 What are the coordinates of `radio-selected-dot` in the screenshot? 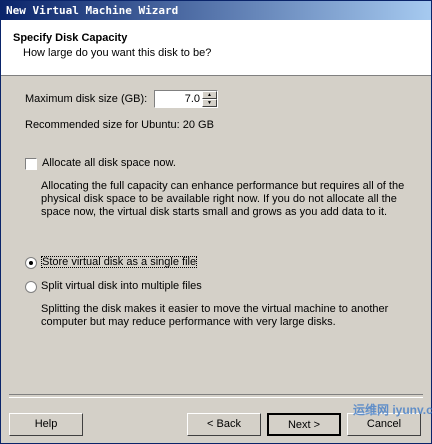 It's located at (31, 263).